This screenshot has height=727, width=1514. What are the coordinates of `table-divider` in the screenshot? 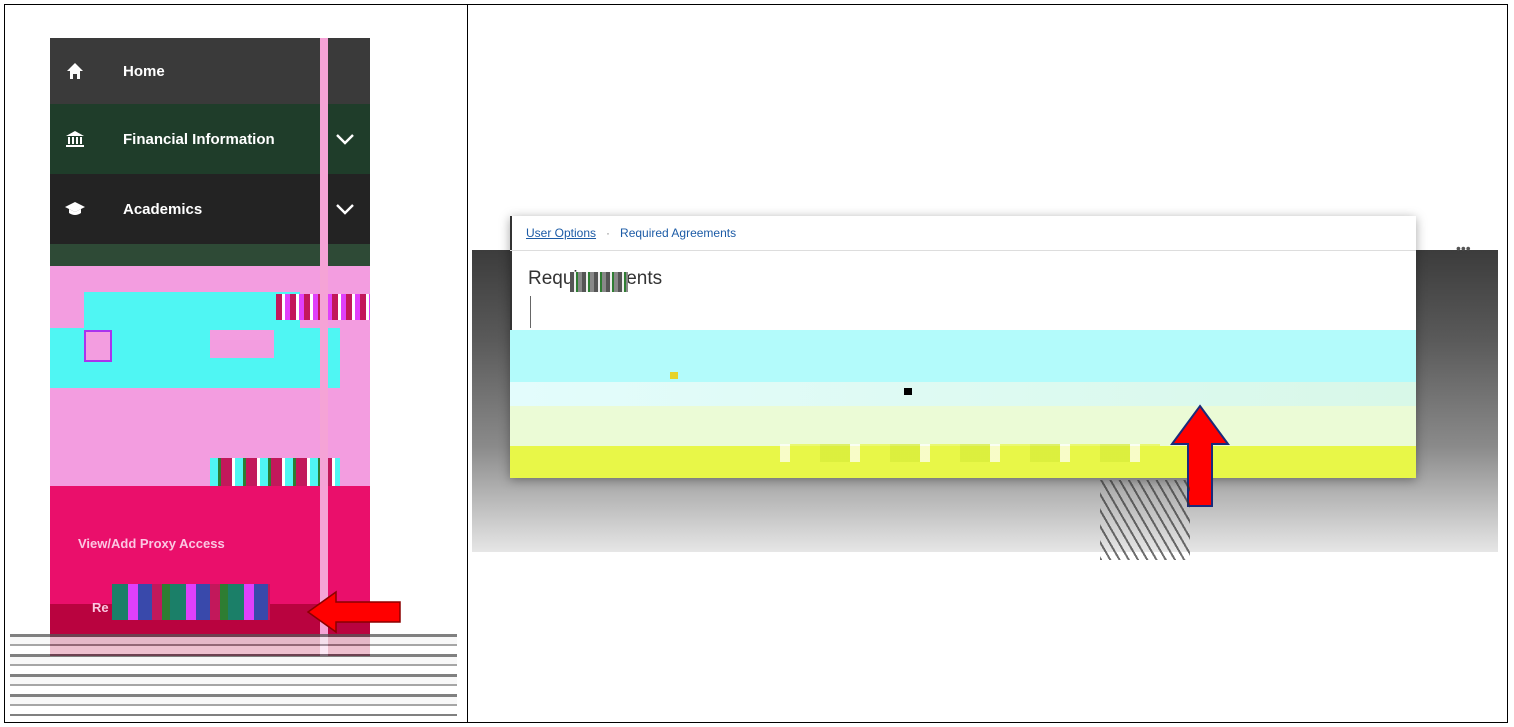 It's located at (467, 363).